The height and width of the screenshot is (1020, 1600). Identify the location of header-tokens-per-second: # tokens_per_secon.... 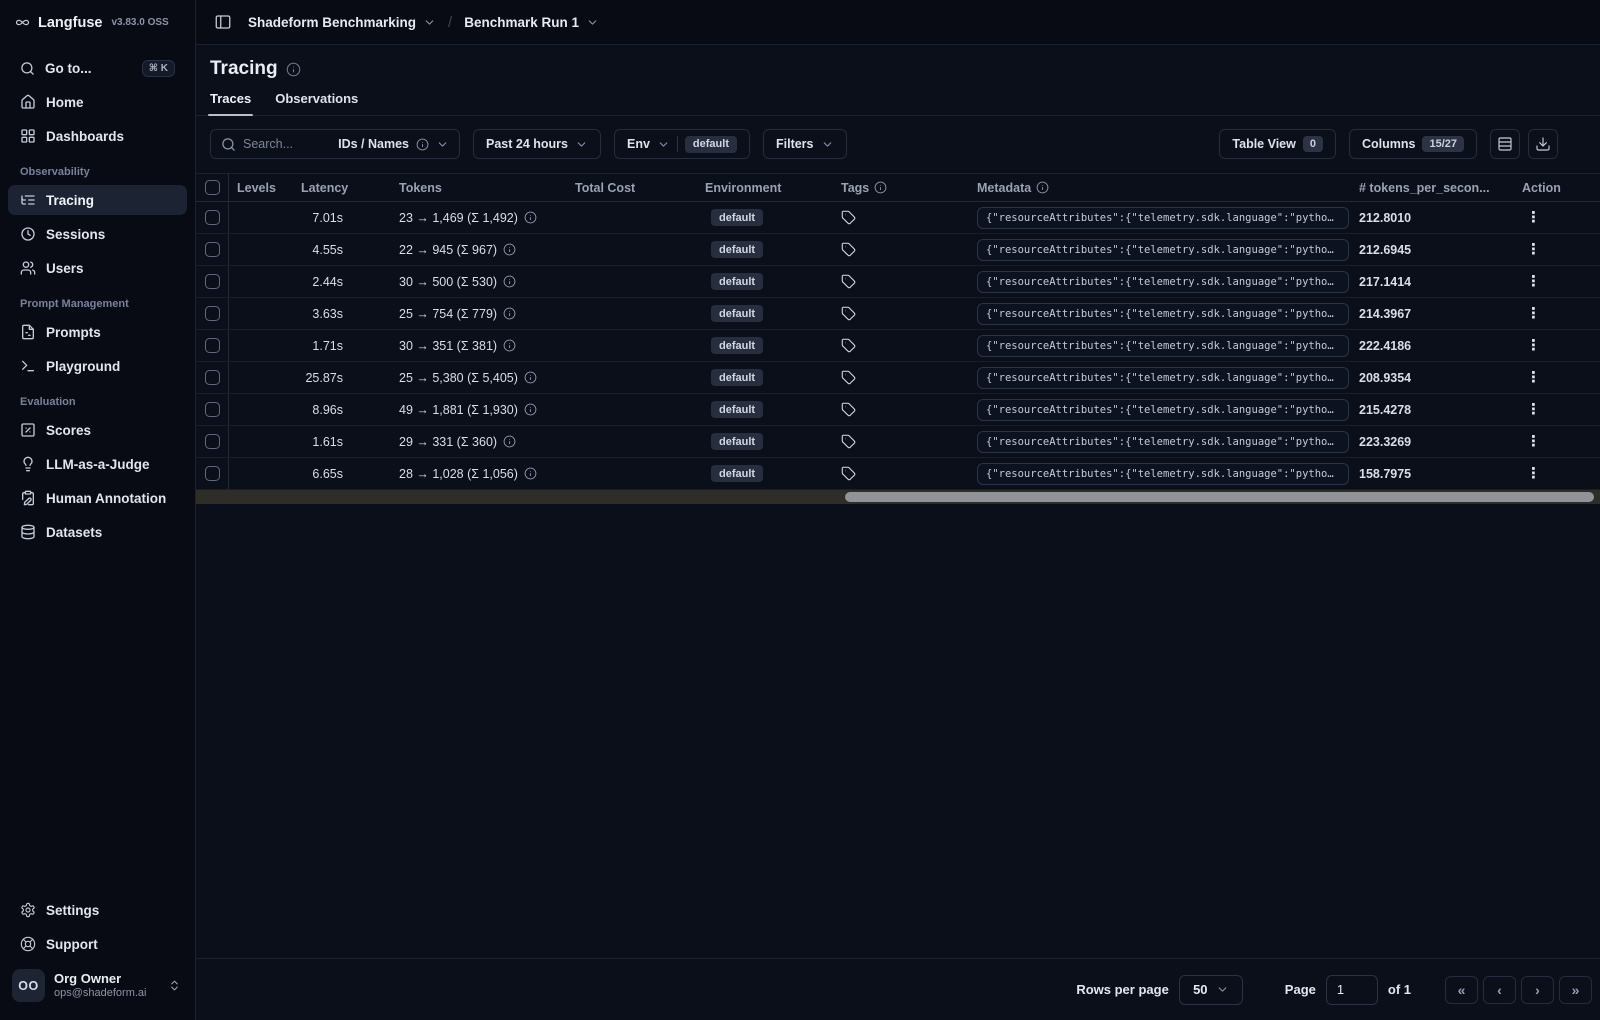
(1437, 187).